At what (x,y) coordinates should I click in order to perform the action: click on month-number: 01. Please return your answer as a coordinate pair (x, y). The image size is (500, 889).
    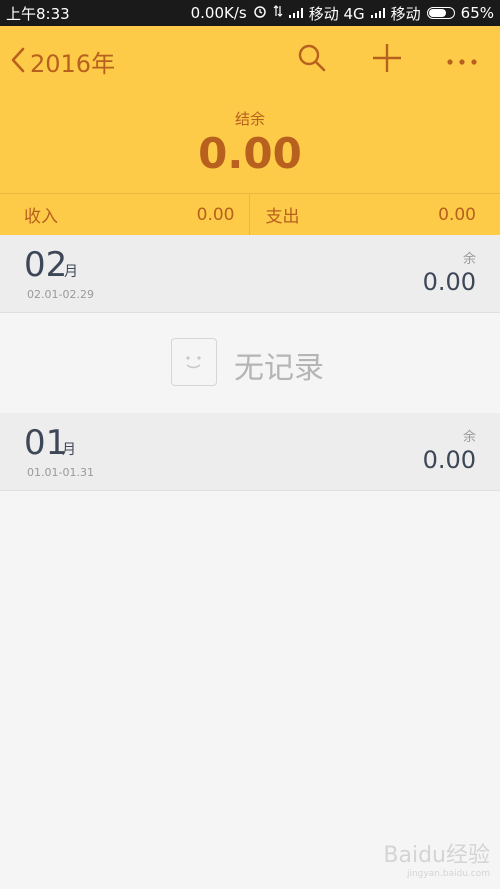
    Looking at the image, I should click on (46, 443).